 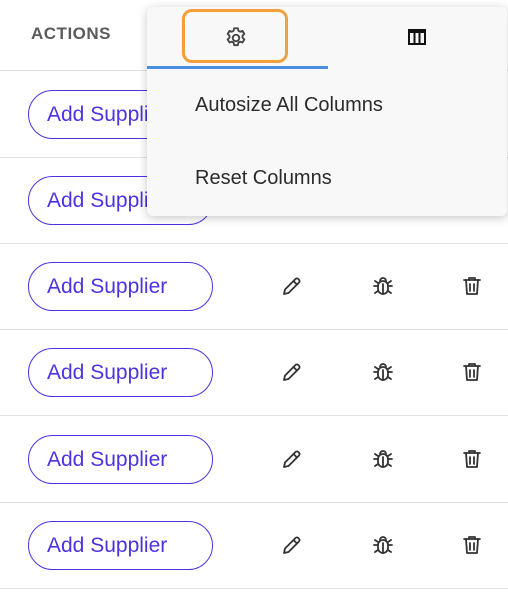 I want to click on gear-icon, so click(x=236, y=38).